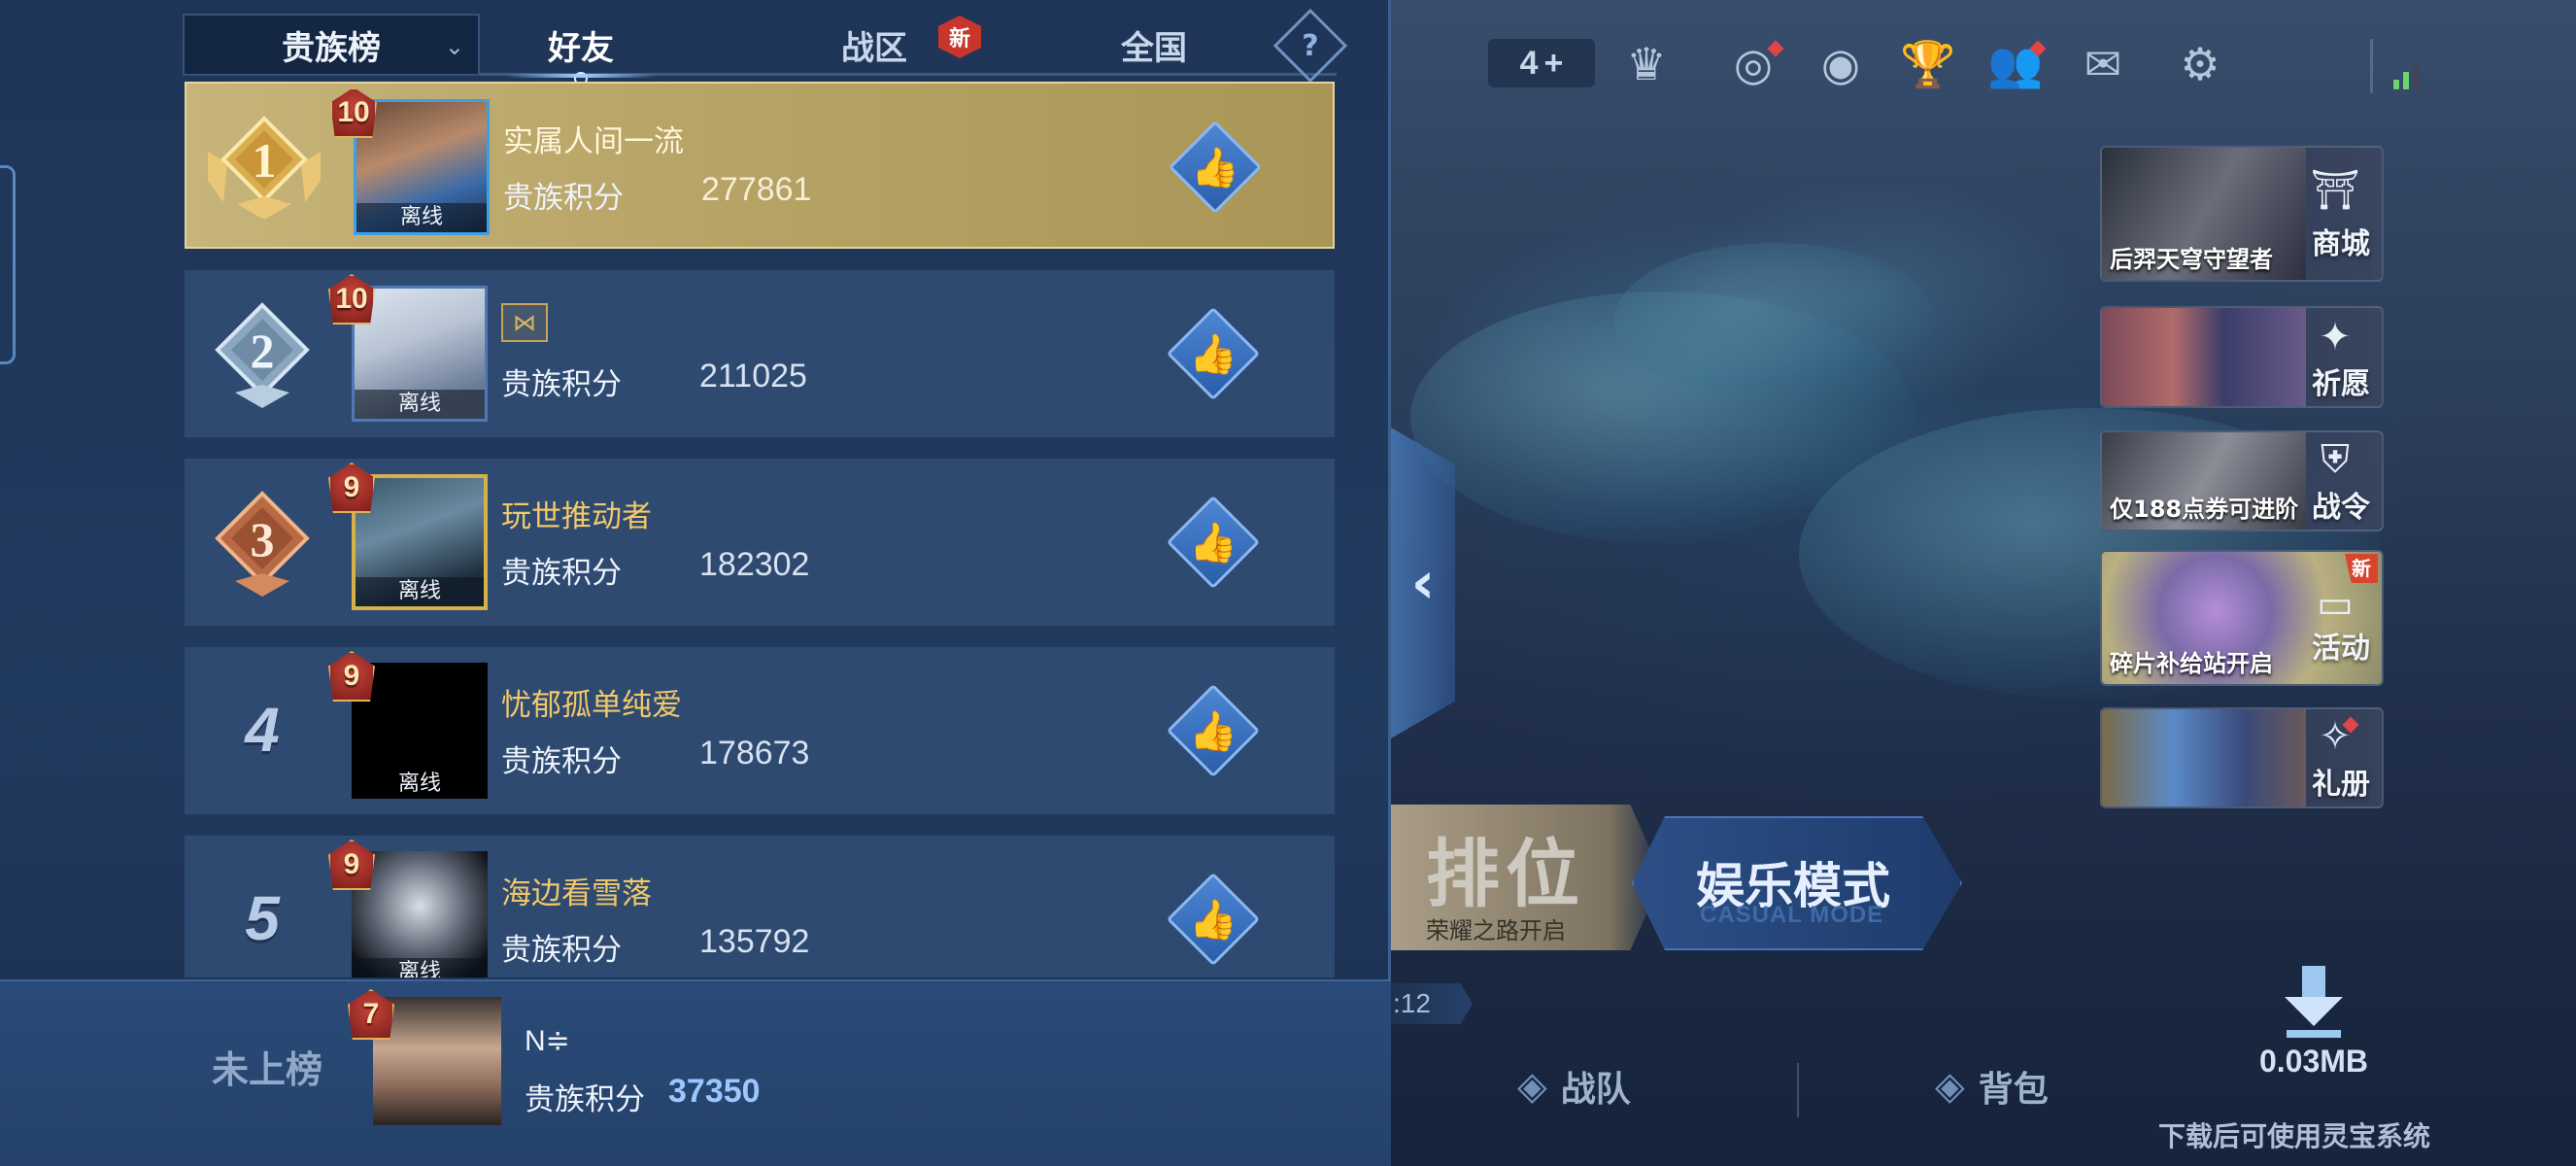  What do you see at coordinates (1154, 45) in the screenshot?
I see `tab-national: 全国` at bounding box center [1154, 45].